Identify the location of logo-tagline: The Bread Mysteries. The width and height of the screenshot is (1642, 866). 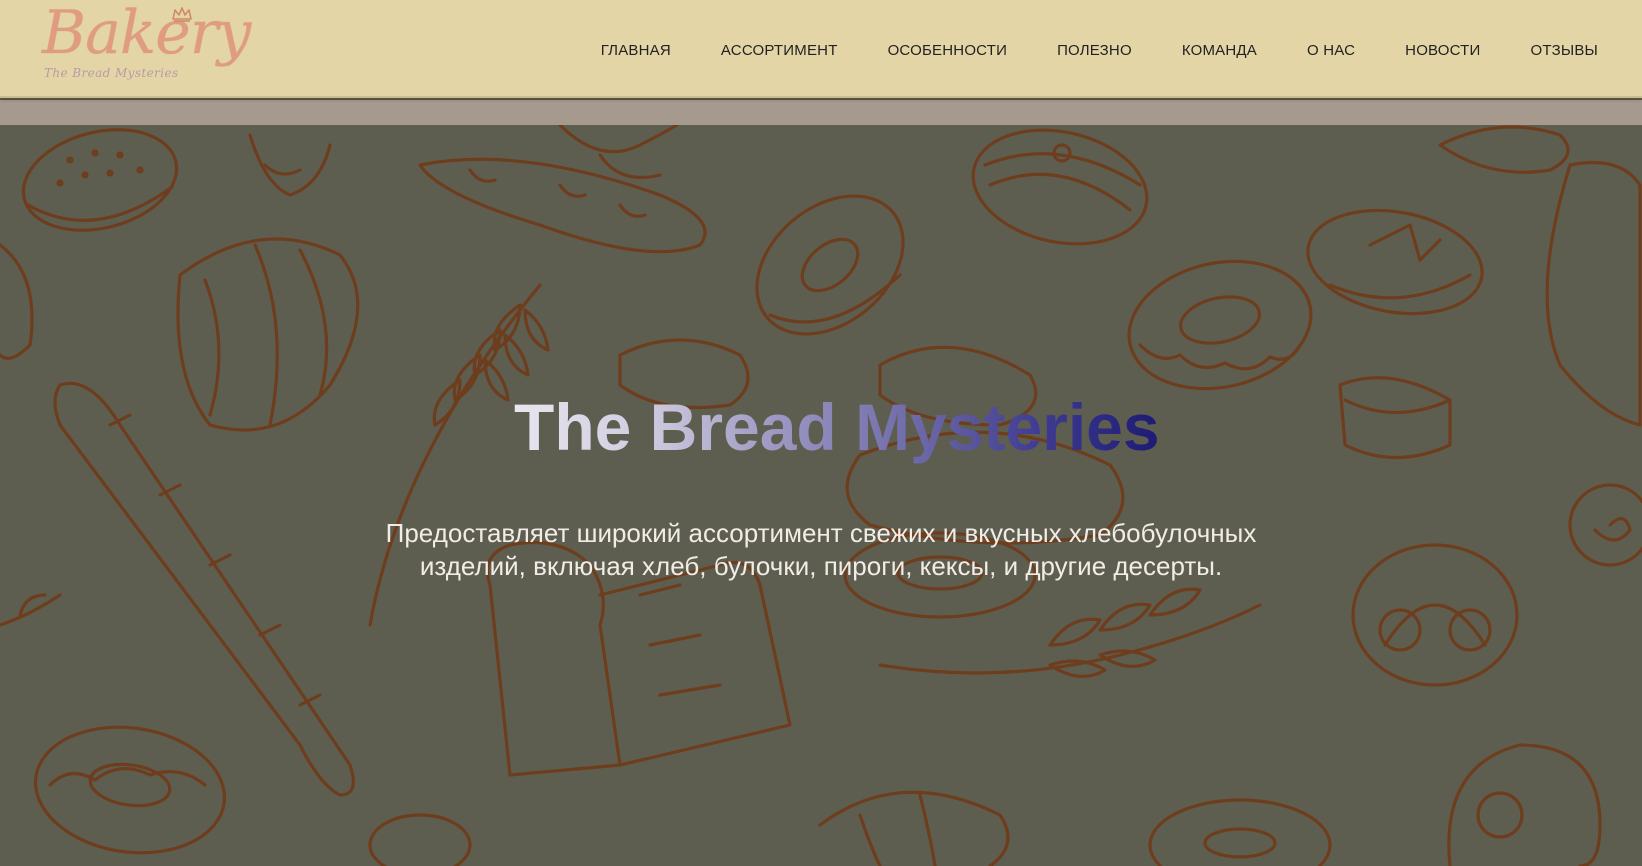
(111, 73).